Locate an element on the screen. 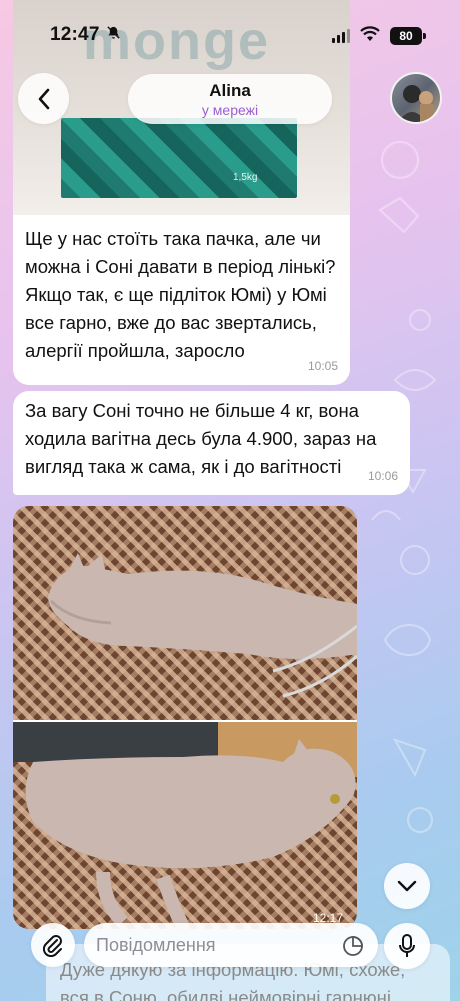 This screenshot has width=460, height=1001. chat-title: Alina у мережі is located at coordinates (230, 99).